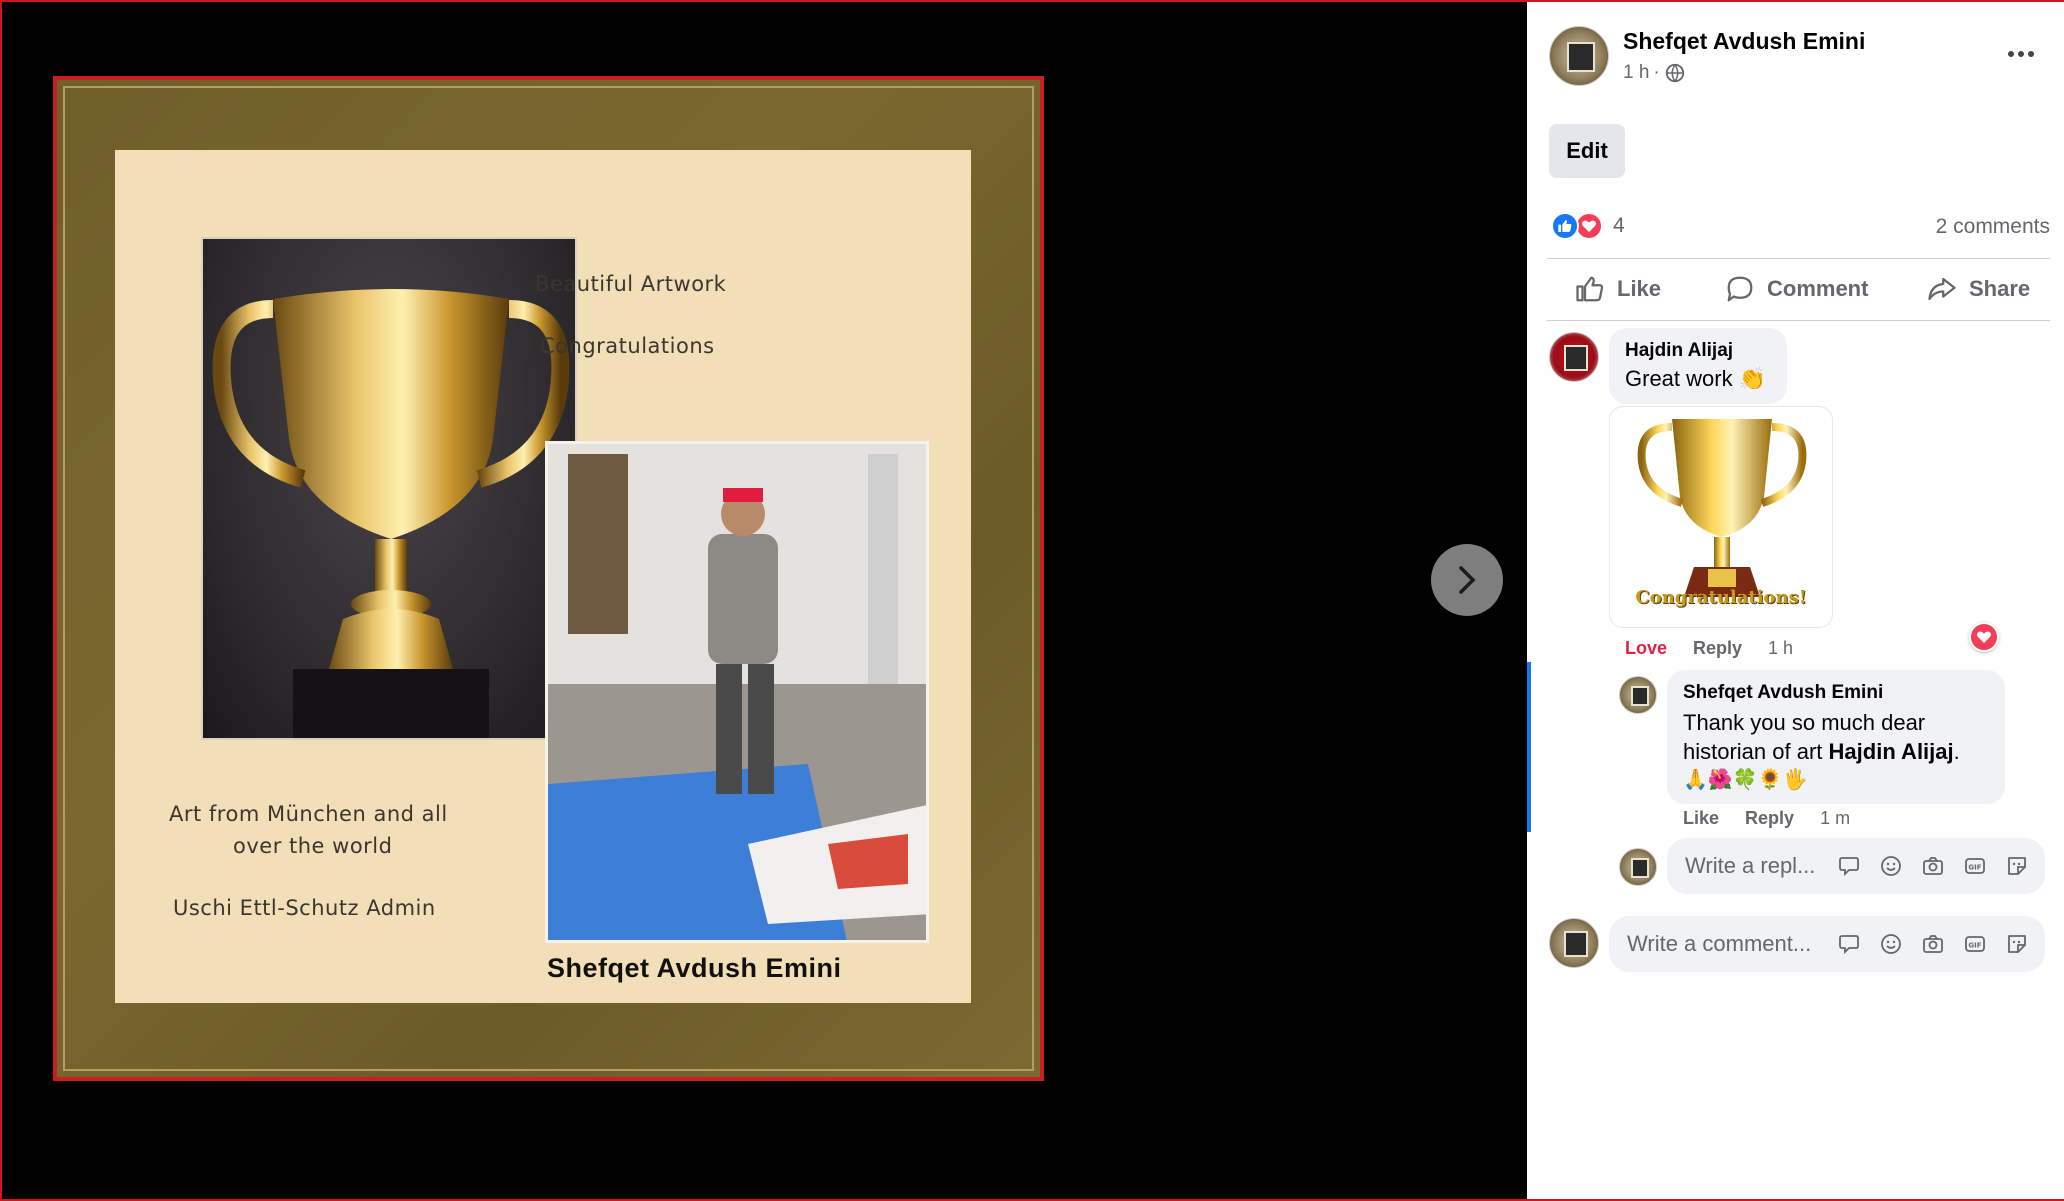 The height and width of the screenshot is (1201, 2064). What do you see at coordinates (304, 908) in the screenshot?
I see `caption-admin: Uschi Ettl-Schutz Admin` at bounding box center [304, 908].